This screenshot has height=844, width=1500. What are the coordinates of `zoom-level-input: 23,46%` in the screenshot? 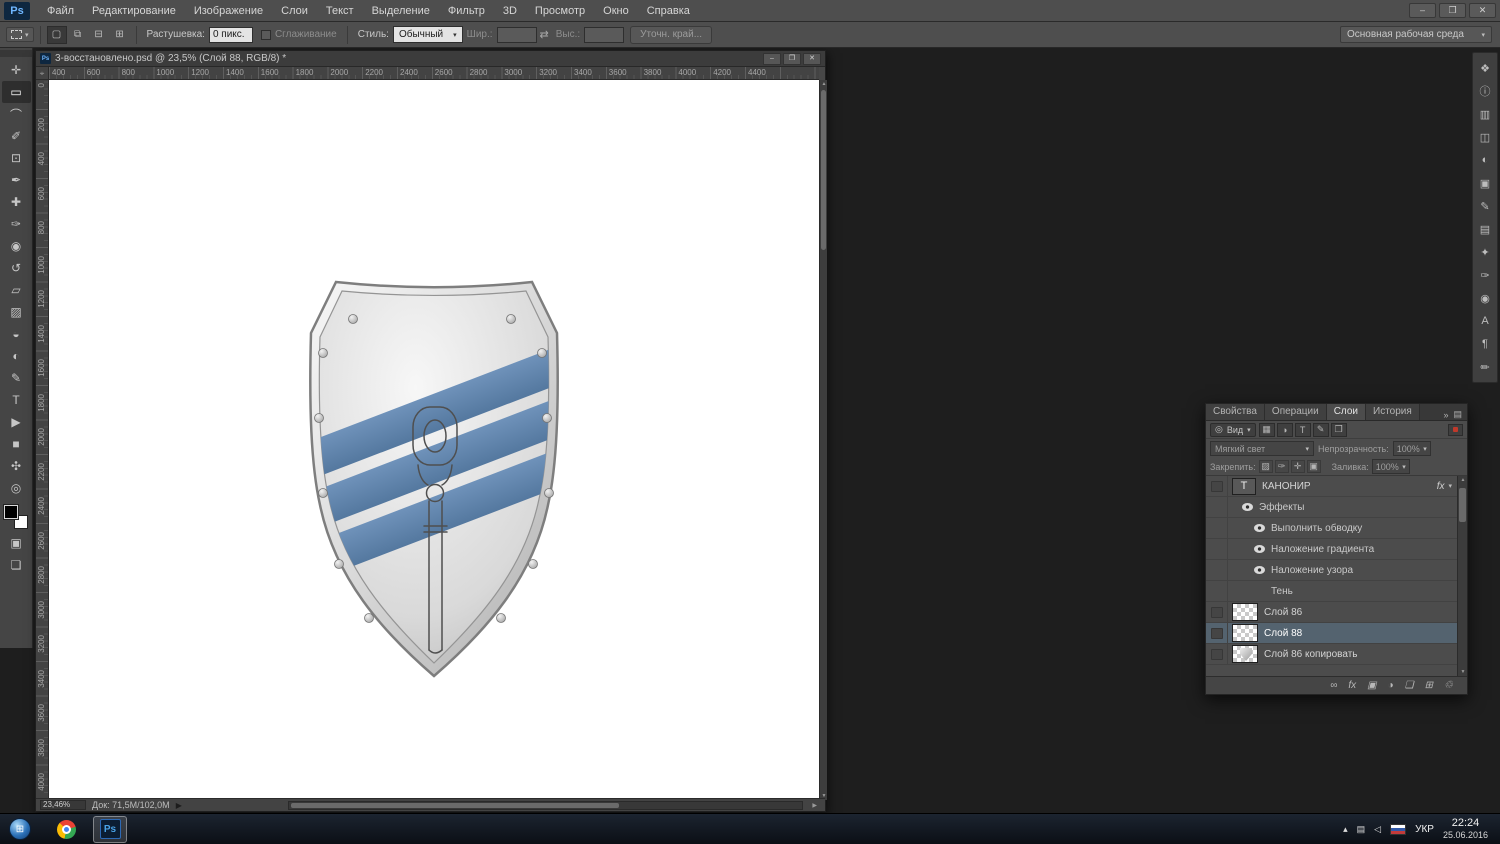 It's located at (63, 805).